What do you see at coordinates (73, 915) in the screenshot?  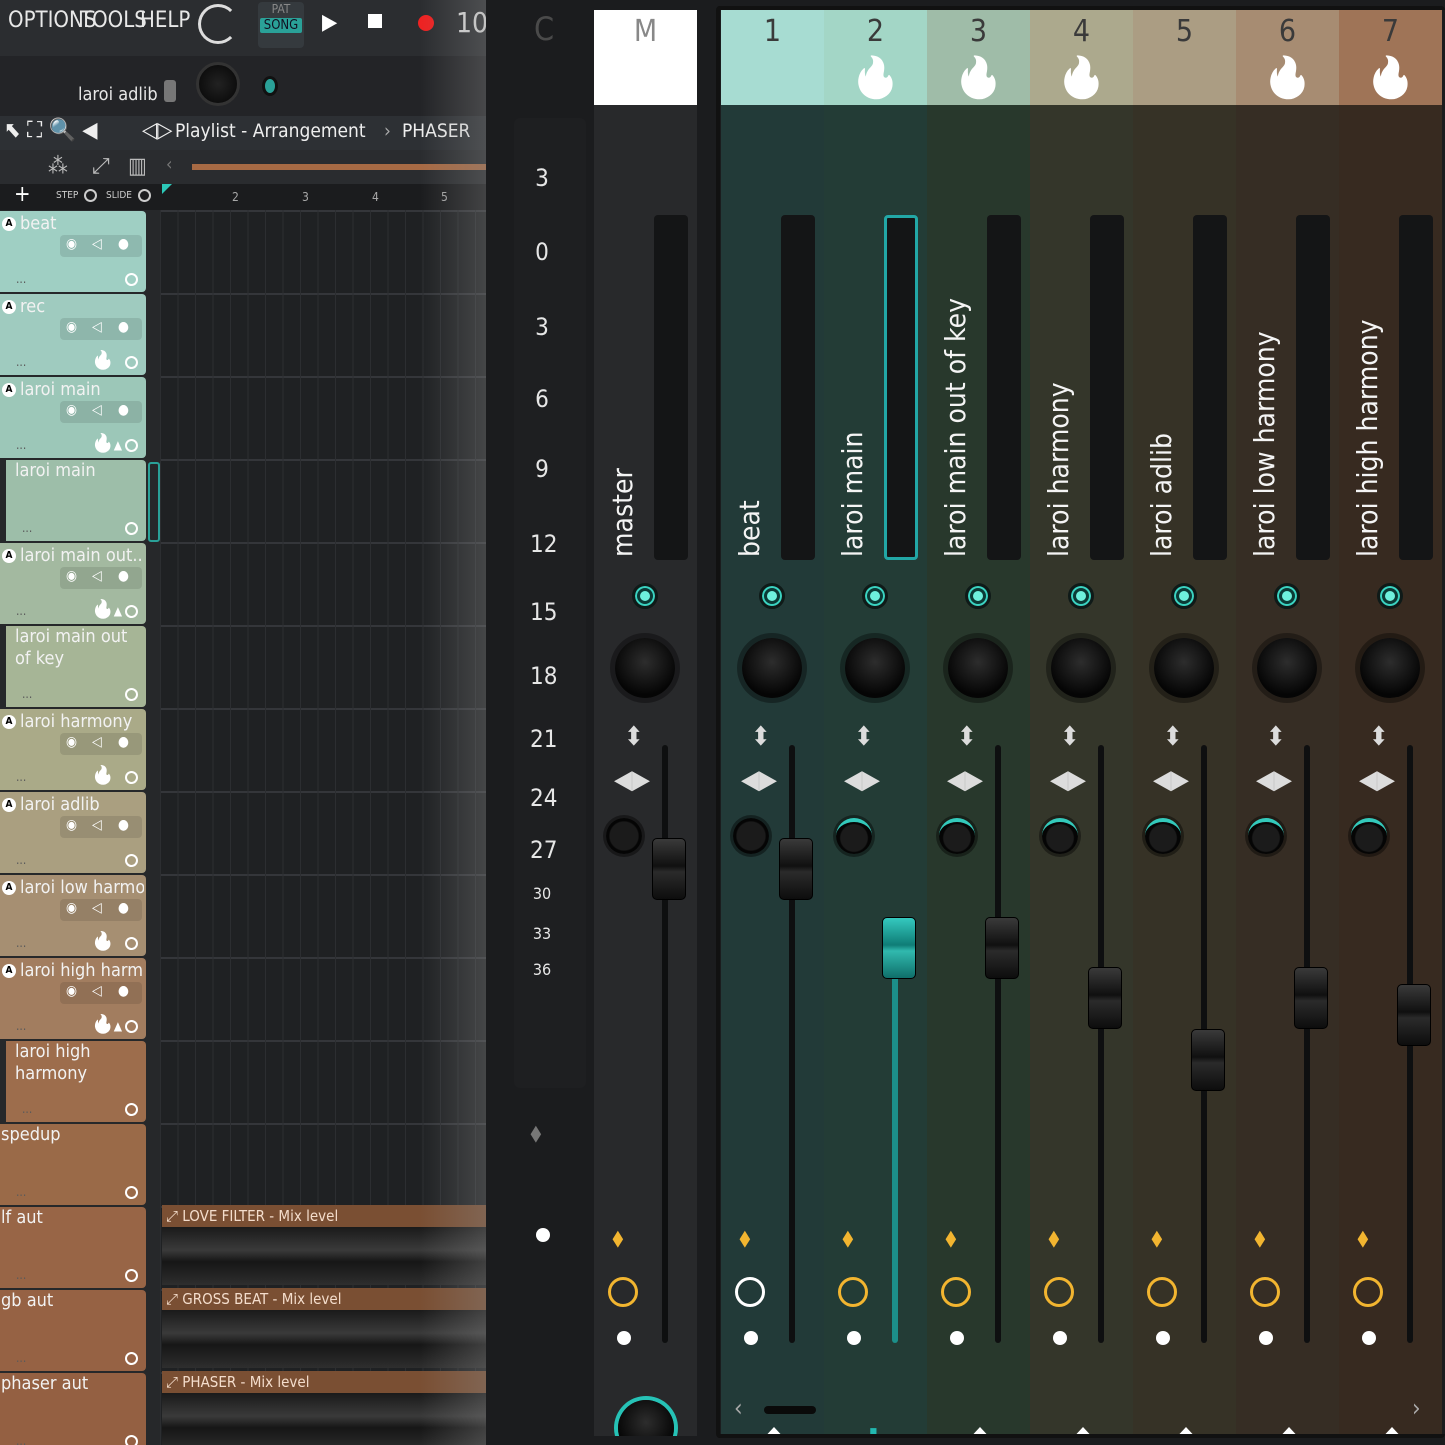 I see `track-header: Alaroi low harmo..... ◉ ◁ ● 🔥` at bounding box center [73, 915].